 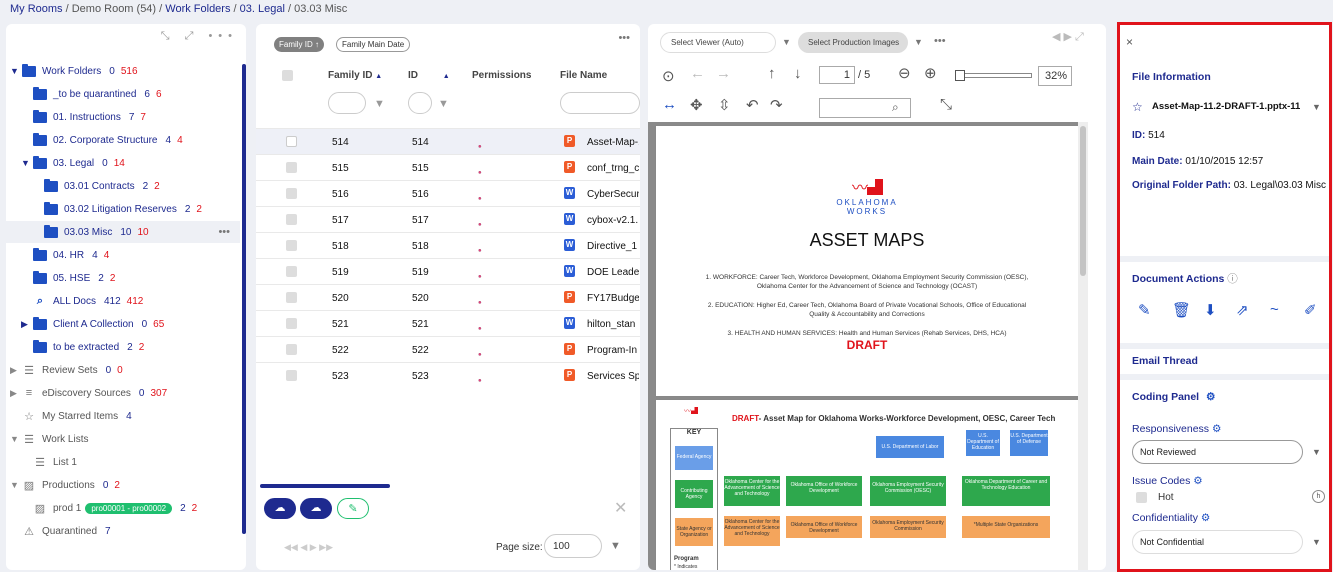 What do you see at coordinates (123, 324) in the screenshot?
I see `tree-item: ▶ Client A Collection 0 65` at bounding box center [123, 324].